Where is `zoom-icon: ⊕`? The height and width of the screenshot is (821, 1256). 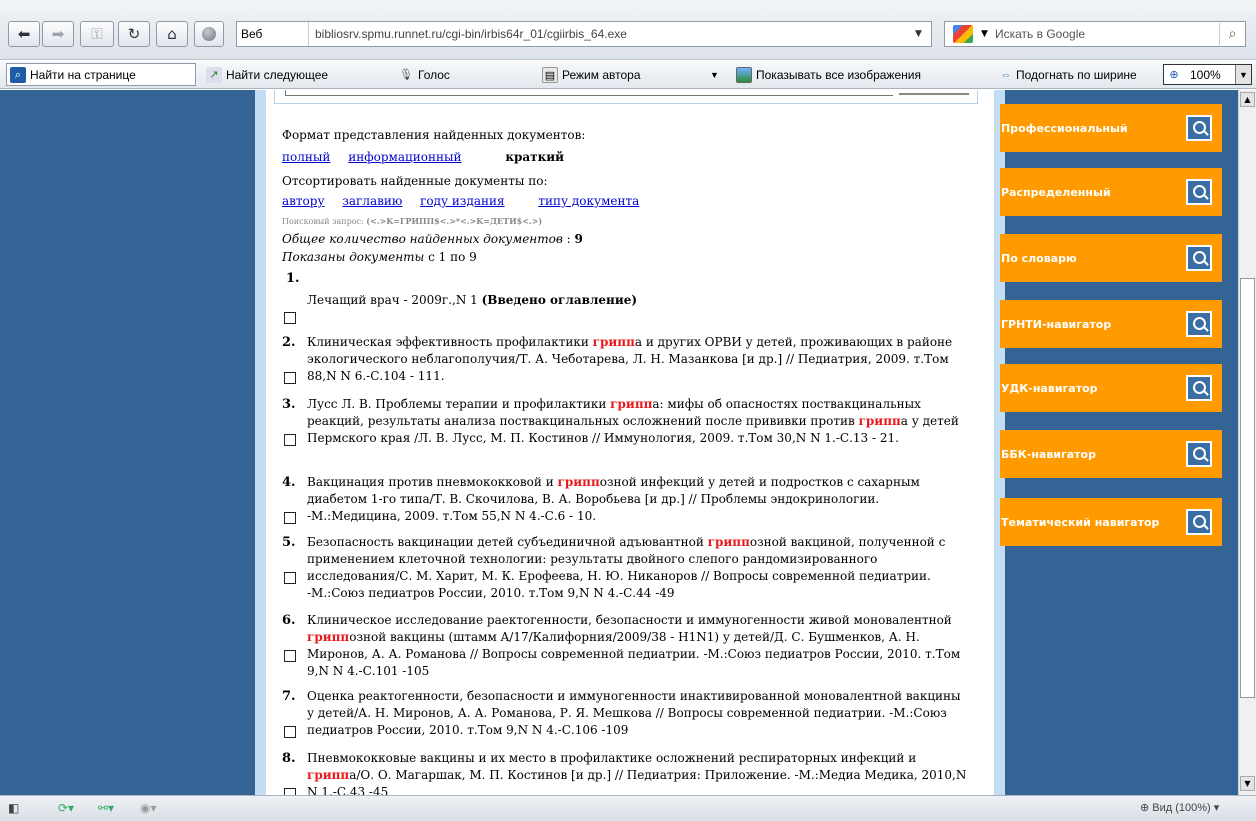
zoom-icon: ⊕ is located at coordinates (1174, 74).